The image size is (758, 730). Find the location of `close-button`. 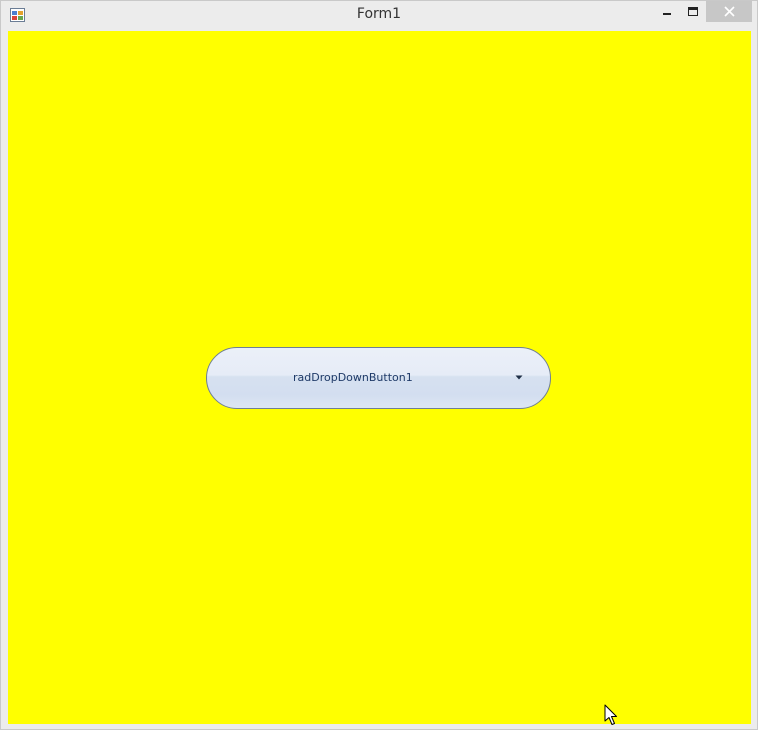

close-button is located at coordinates (729, 11).